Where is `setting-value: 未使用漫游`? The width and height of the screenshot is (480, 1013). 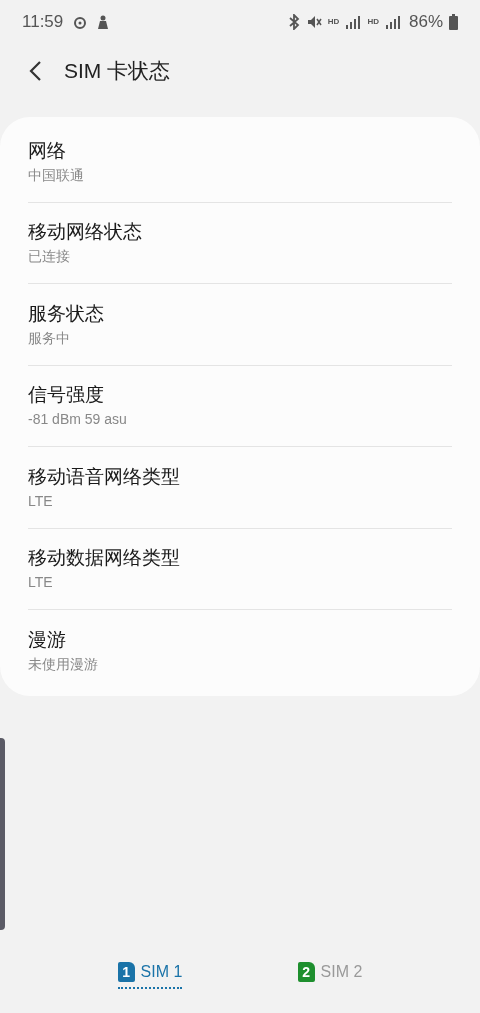 setting-value: 未使用漫游 is located at coordinates (63, 664).